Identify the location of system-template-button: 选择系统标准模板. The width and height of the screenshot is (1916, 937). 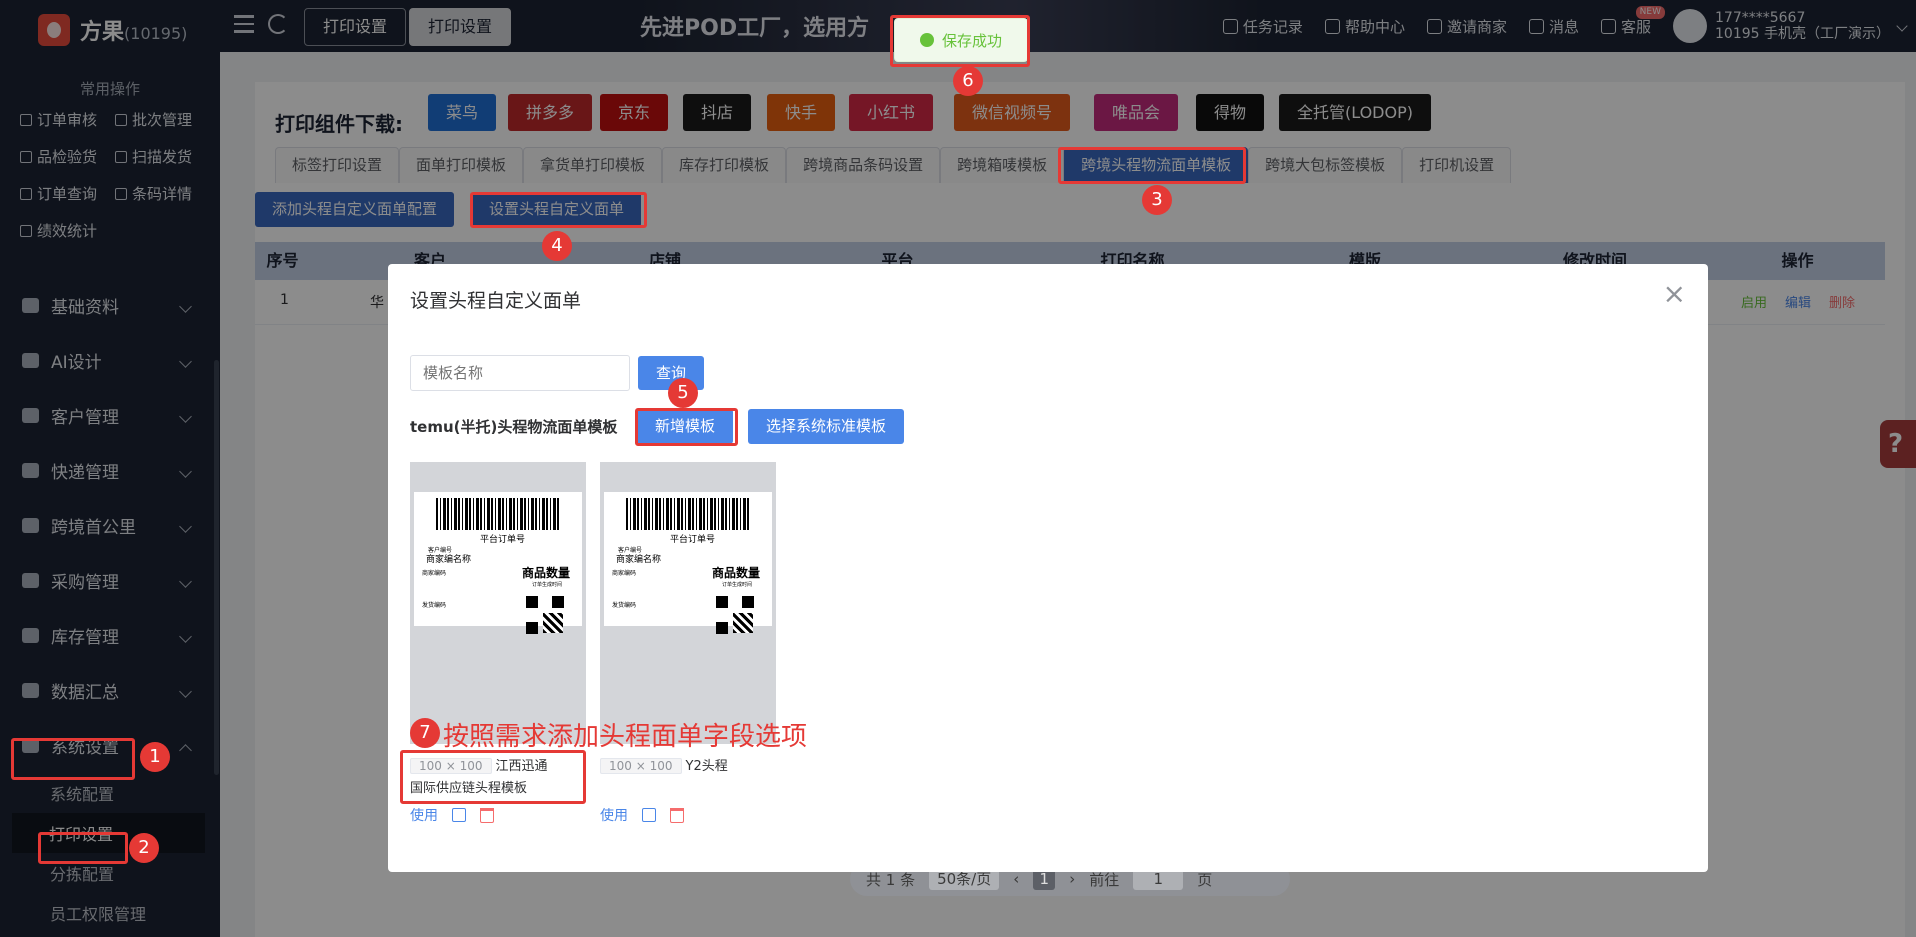
(826, 426).